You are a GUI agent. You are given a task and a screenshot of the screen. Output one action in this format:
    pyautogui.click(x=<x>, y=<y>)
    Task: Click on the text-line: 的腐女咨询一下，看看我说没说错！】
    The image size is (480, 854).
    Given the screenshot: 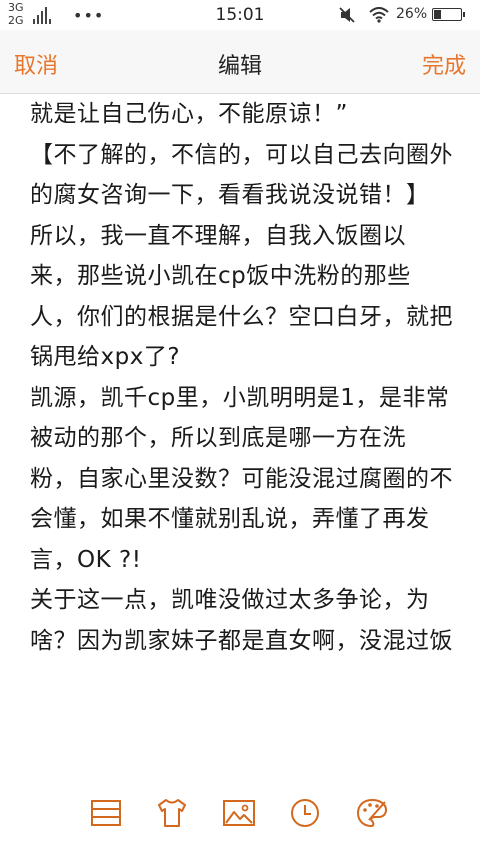 What is the action you would take?
    pyautogui.click(x=230, y=195)
    